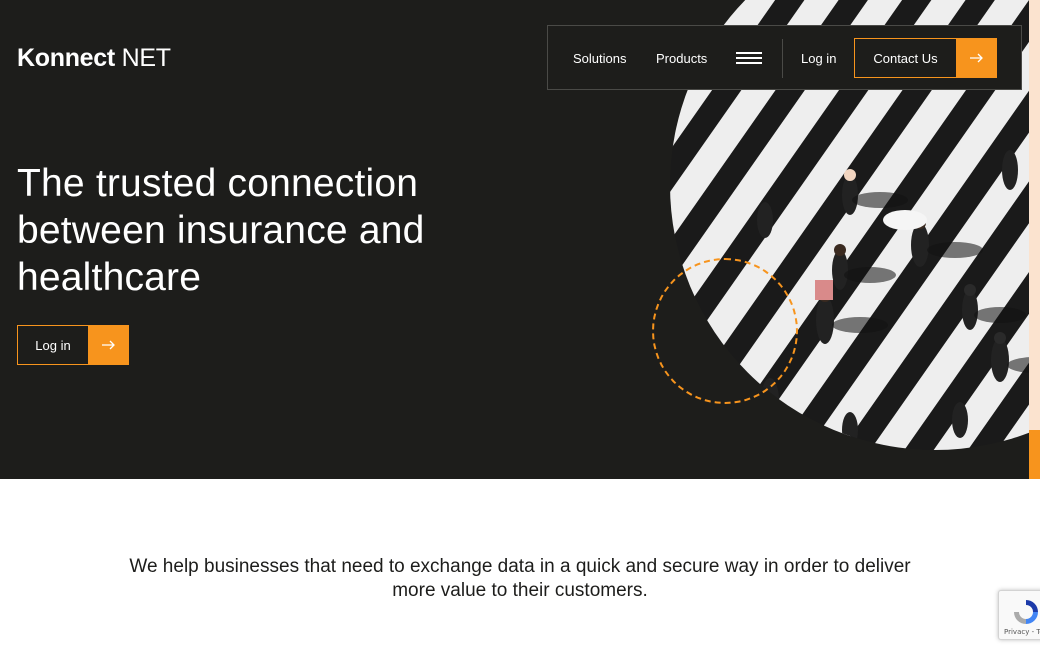  I want to click on nav-divider, so click(782, 58).